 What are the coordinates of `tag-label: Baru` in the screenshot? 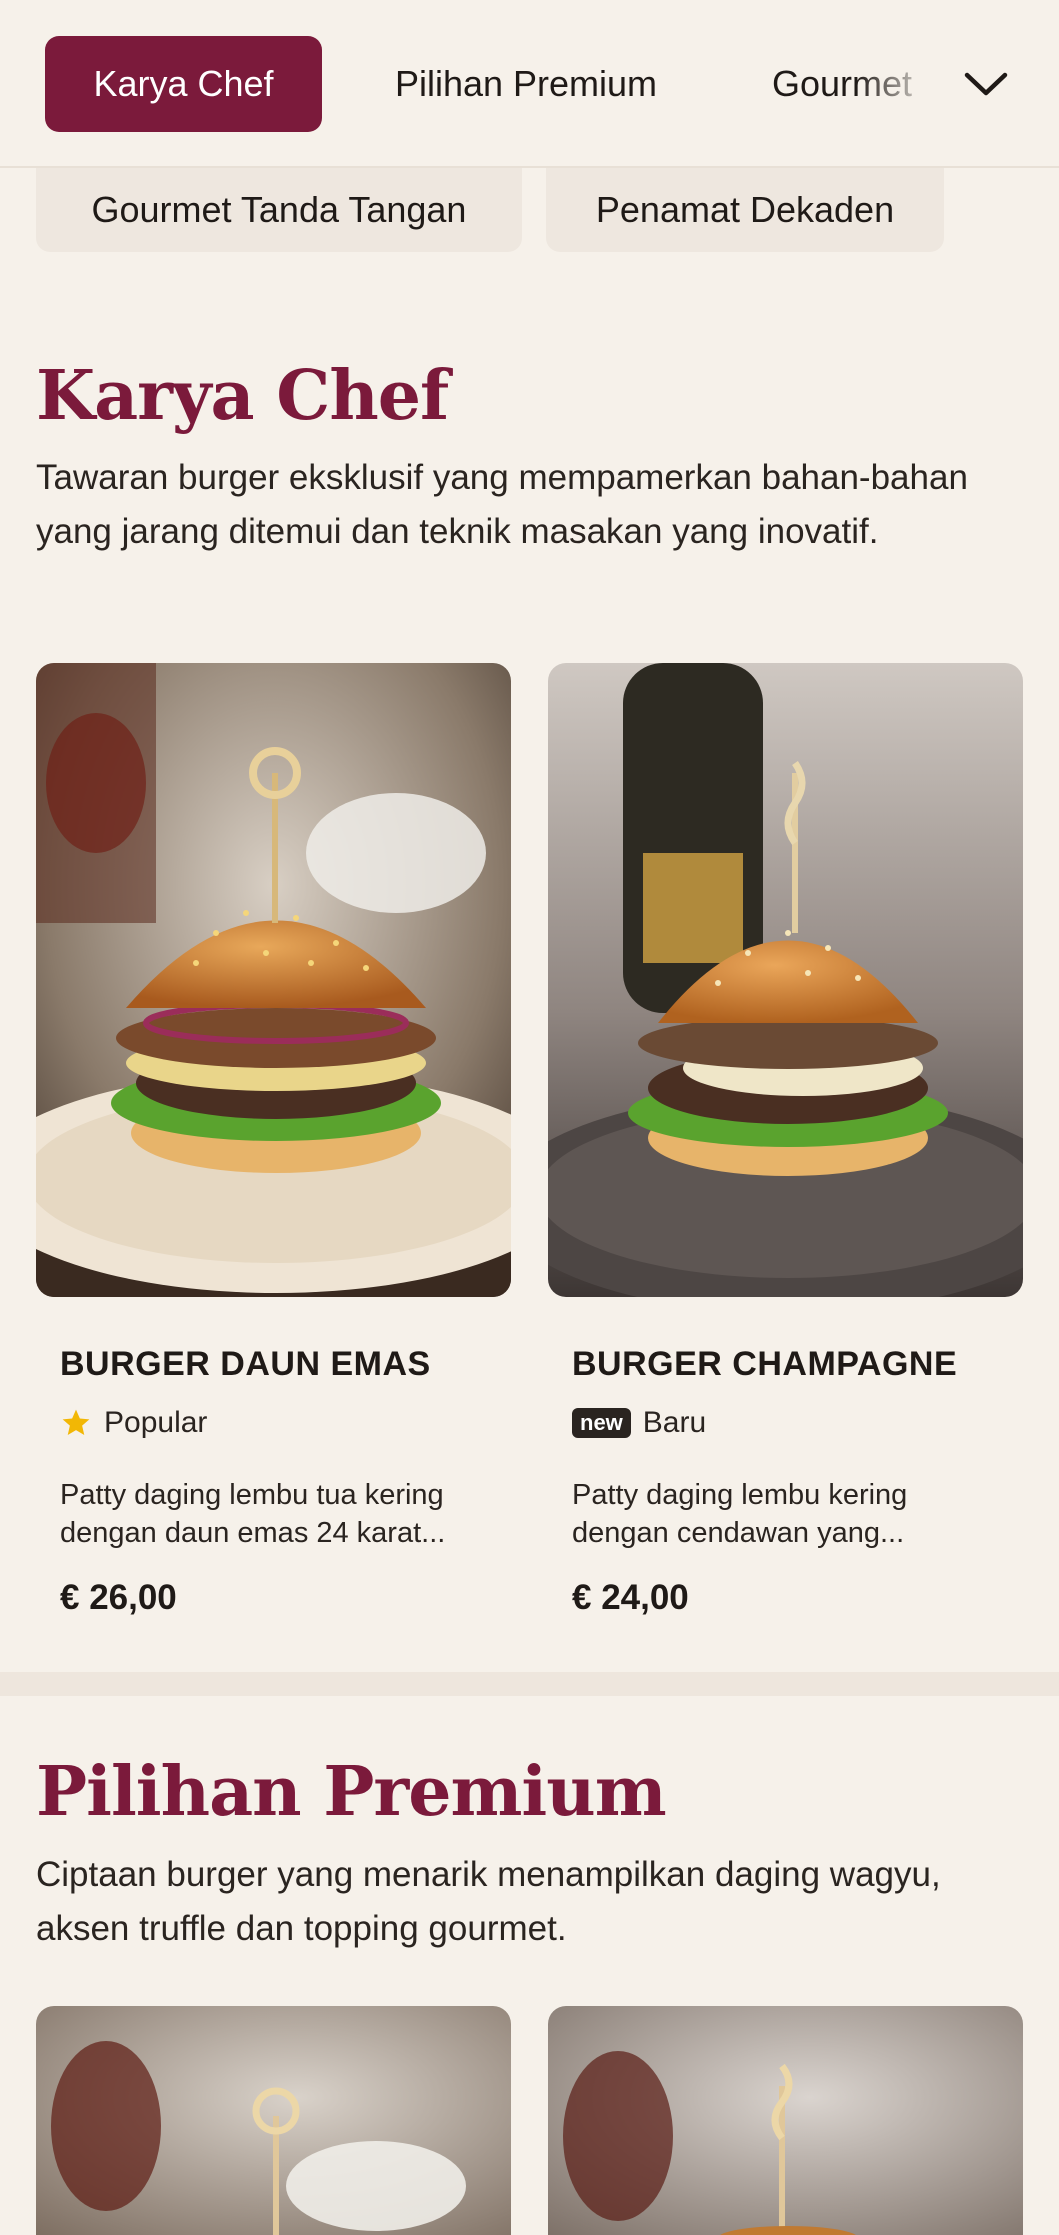 It's located at (674, 1422).